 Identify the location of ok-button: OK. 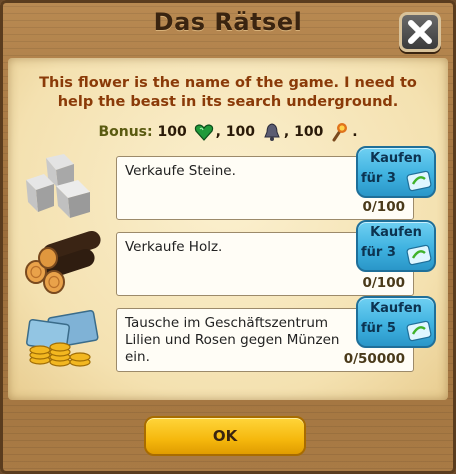
(225, 436).